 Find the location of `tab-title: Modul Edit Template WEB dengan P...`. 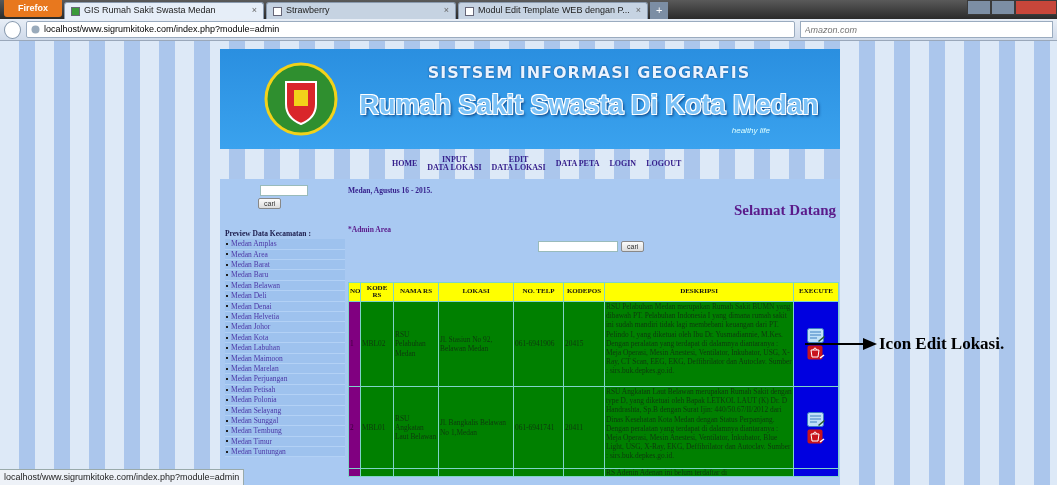

tab-title: Modul Edit Template WEB dengan P... is located at coordinates (554, 11).